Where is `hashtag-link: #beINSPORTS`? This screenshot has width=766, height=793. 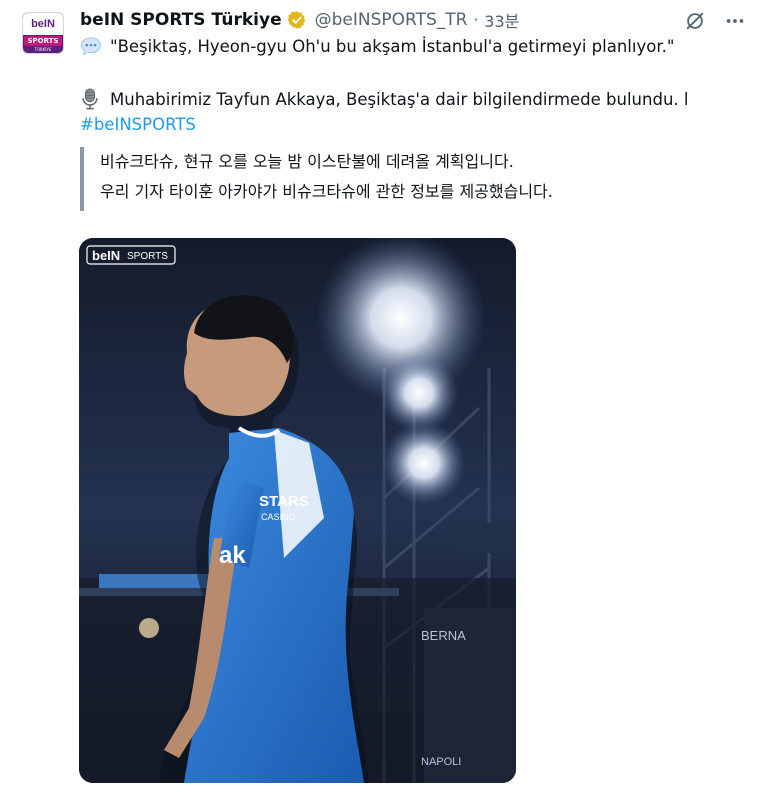 hashtag-link: #beINSPORTS is located at coordinates (138, 124).